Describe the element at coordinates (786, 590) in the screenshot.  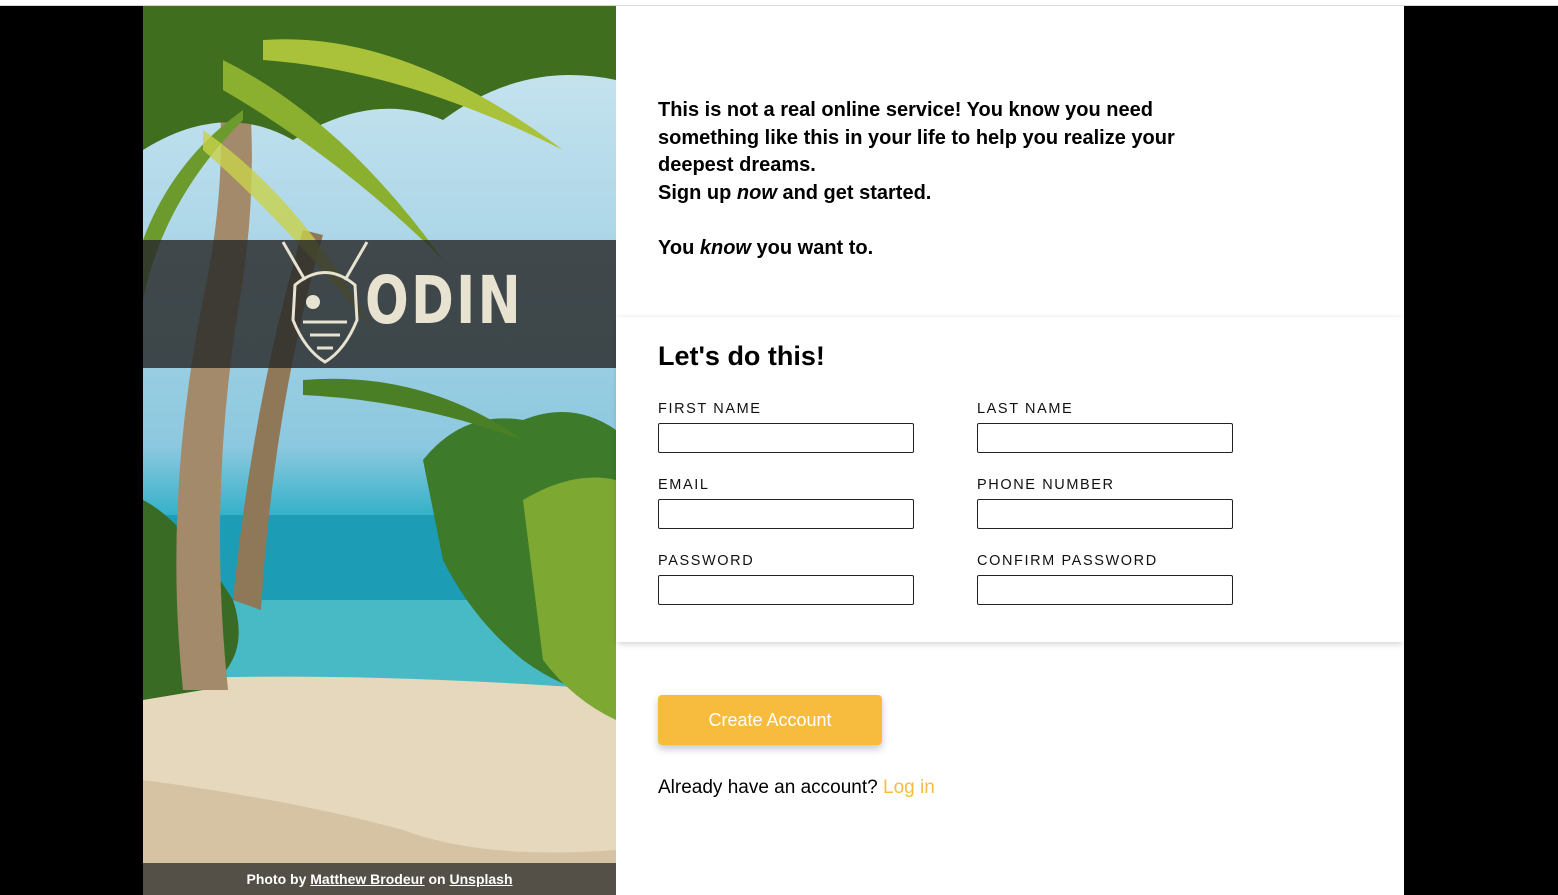
I see `password-input` at that location.